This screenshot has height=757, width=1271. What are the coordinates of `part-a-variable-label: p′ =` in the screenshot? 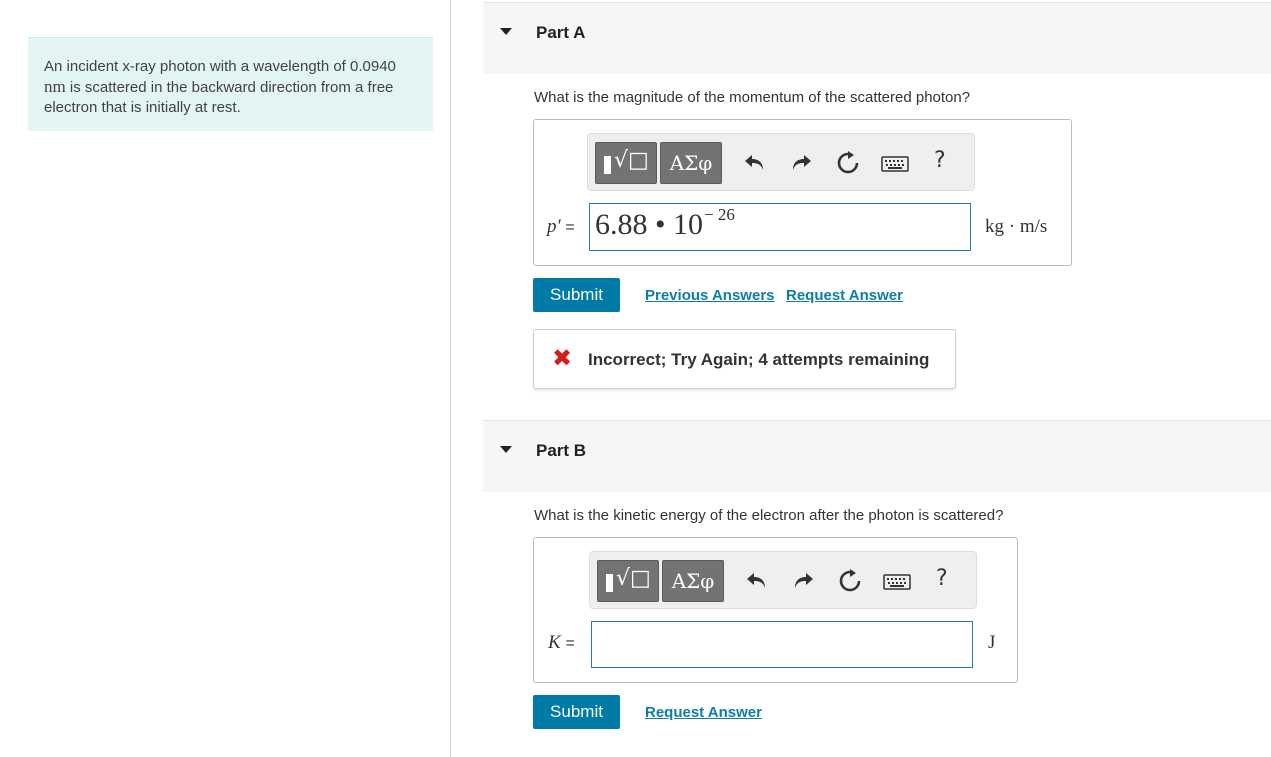 It's located at (561, 227).